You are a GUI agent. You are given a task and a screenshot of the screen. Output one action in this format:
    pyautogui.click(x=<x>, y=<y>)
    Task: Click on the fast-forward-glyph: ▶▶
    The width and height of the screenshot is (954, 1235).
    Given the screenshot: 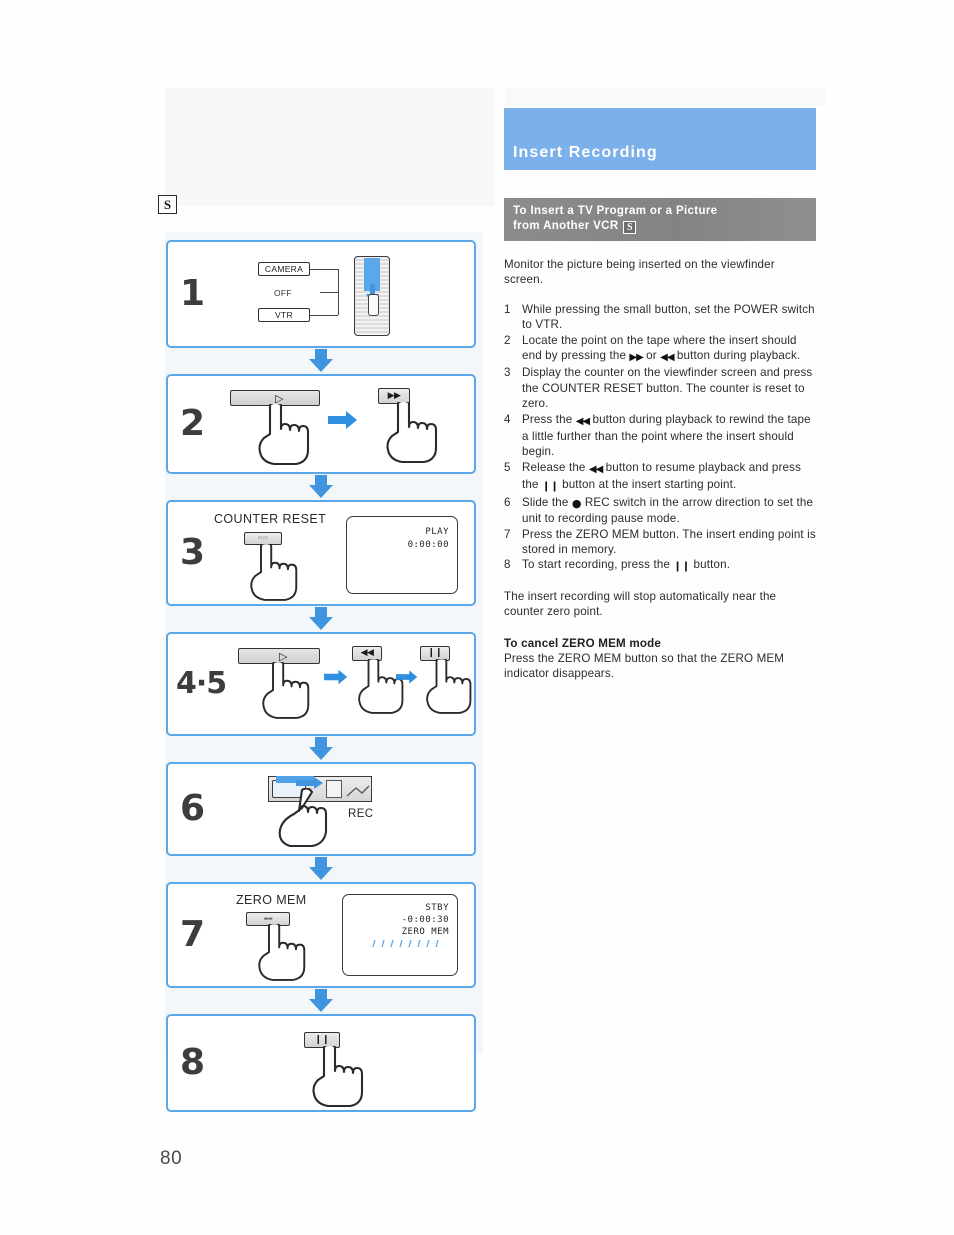 What is the action you would take?
    pyautogui.click(x=636, y=358)
    